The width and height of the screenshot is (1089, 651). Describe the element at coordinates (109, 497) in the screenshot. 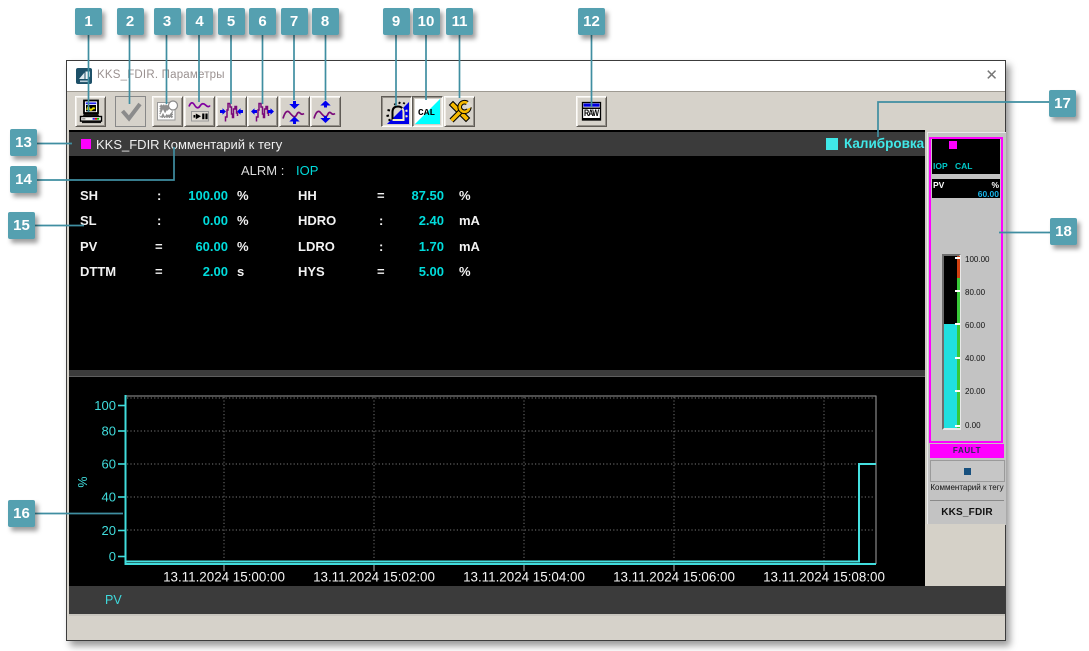

I see `svg-text: 40` at that location.